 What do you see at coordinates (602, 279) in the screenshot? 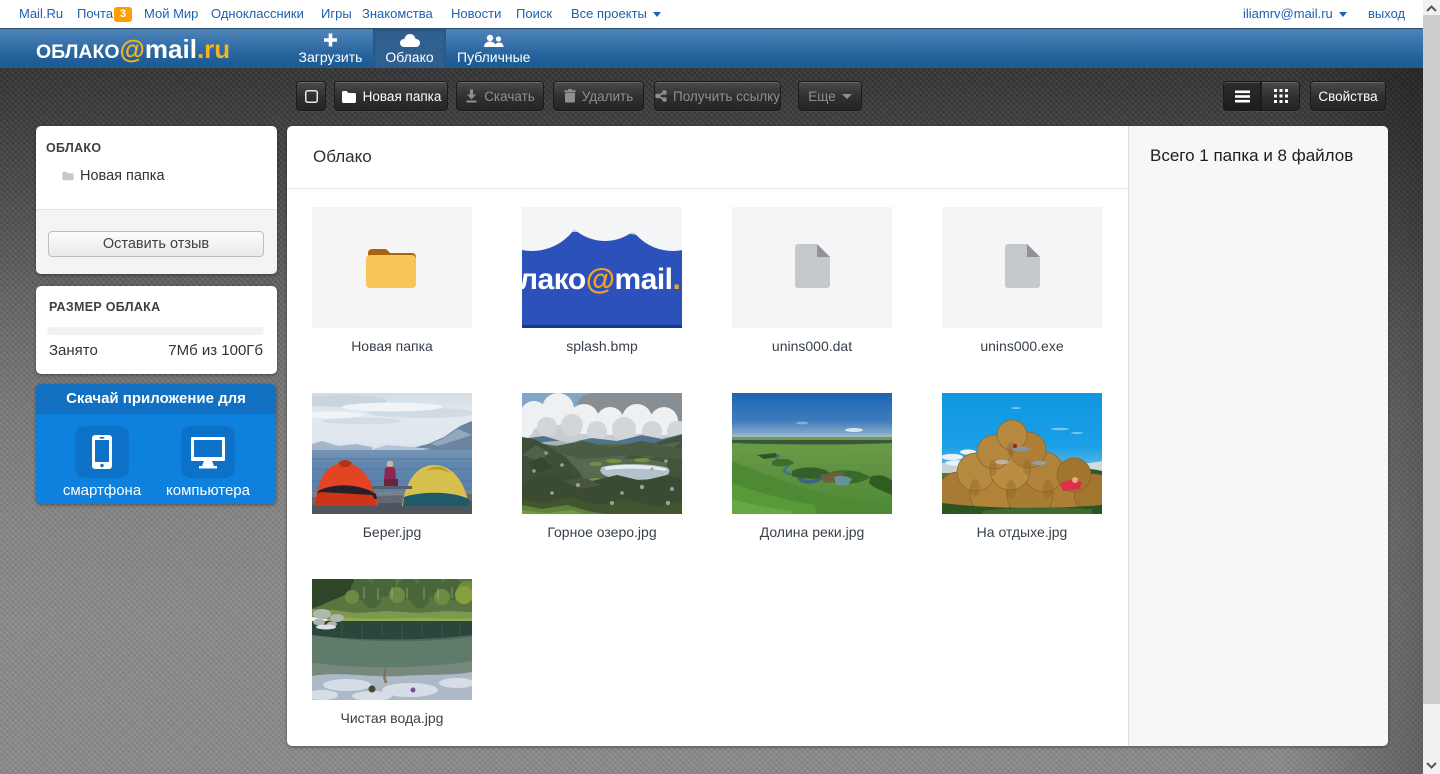
I see `svg-text: лако@mail.r` at bounding box center [602, 279].